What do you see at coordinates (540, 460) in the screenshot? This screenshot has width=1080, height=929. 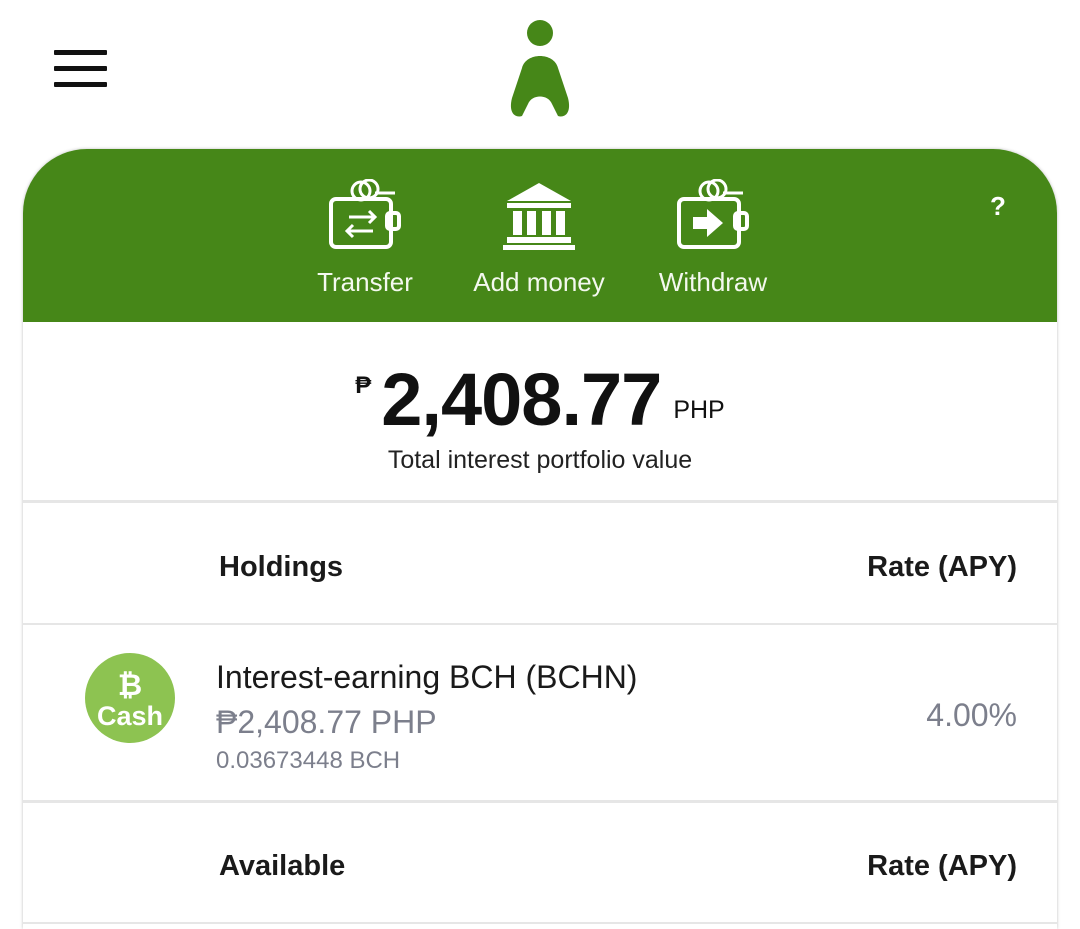 I see `portfolio-caption: Total interest portfolio value` at bounding box center [540, 460].